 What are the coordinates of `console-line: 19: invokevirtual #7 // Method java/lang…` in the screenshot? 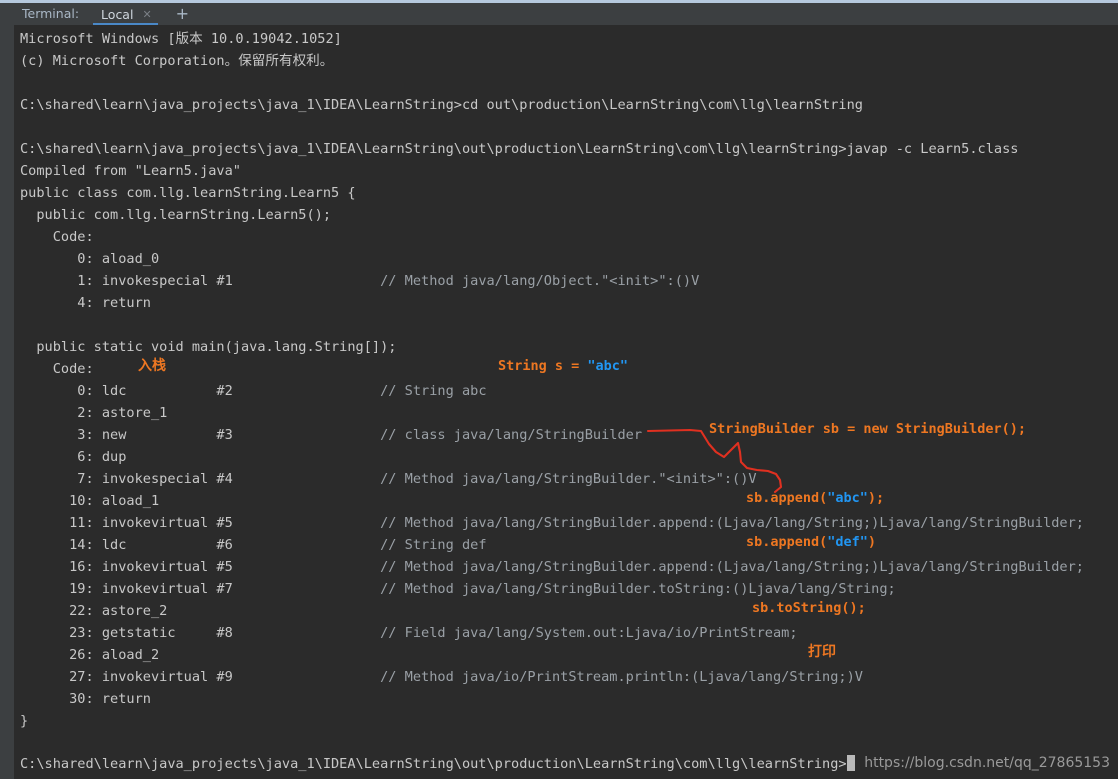 It's located at (569, 589).